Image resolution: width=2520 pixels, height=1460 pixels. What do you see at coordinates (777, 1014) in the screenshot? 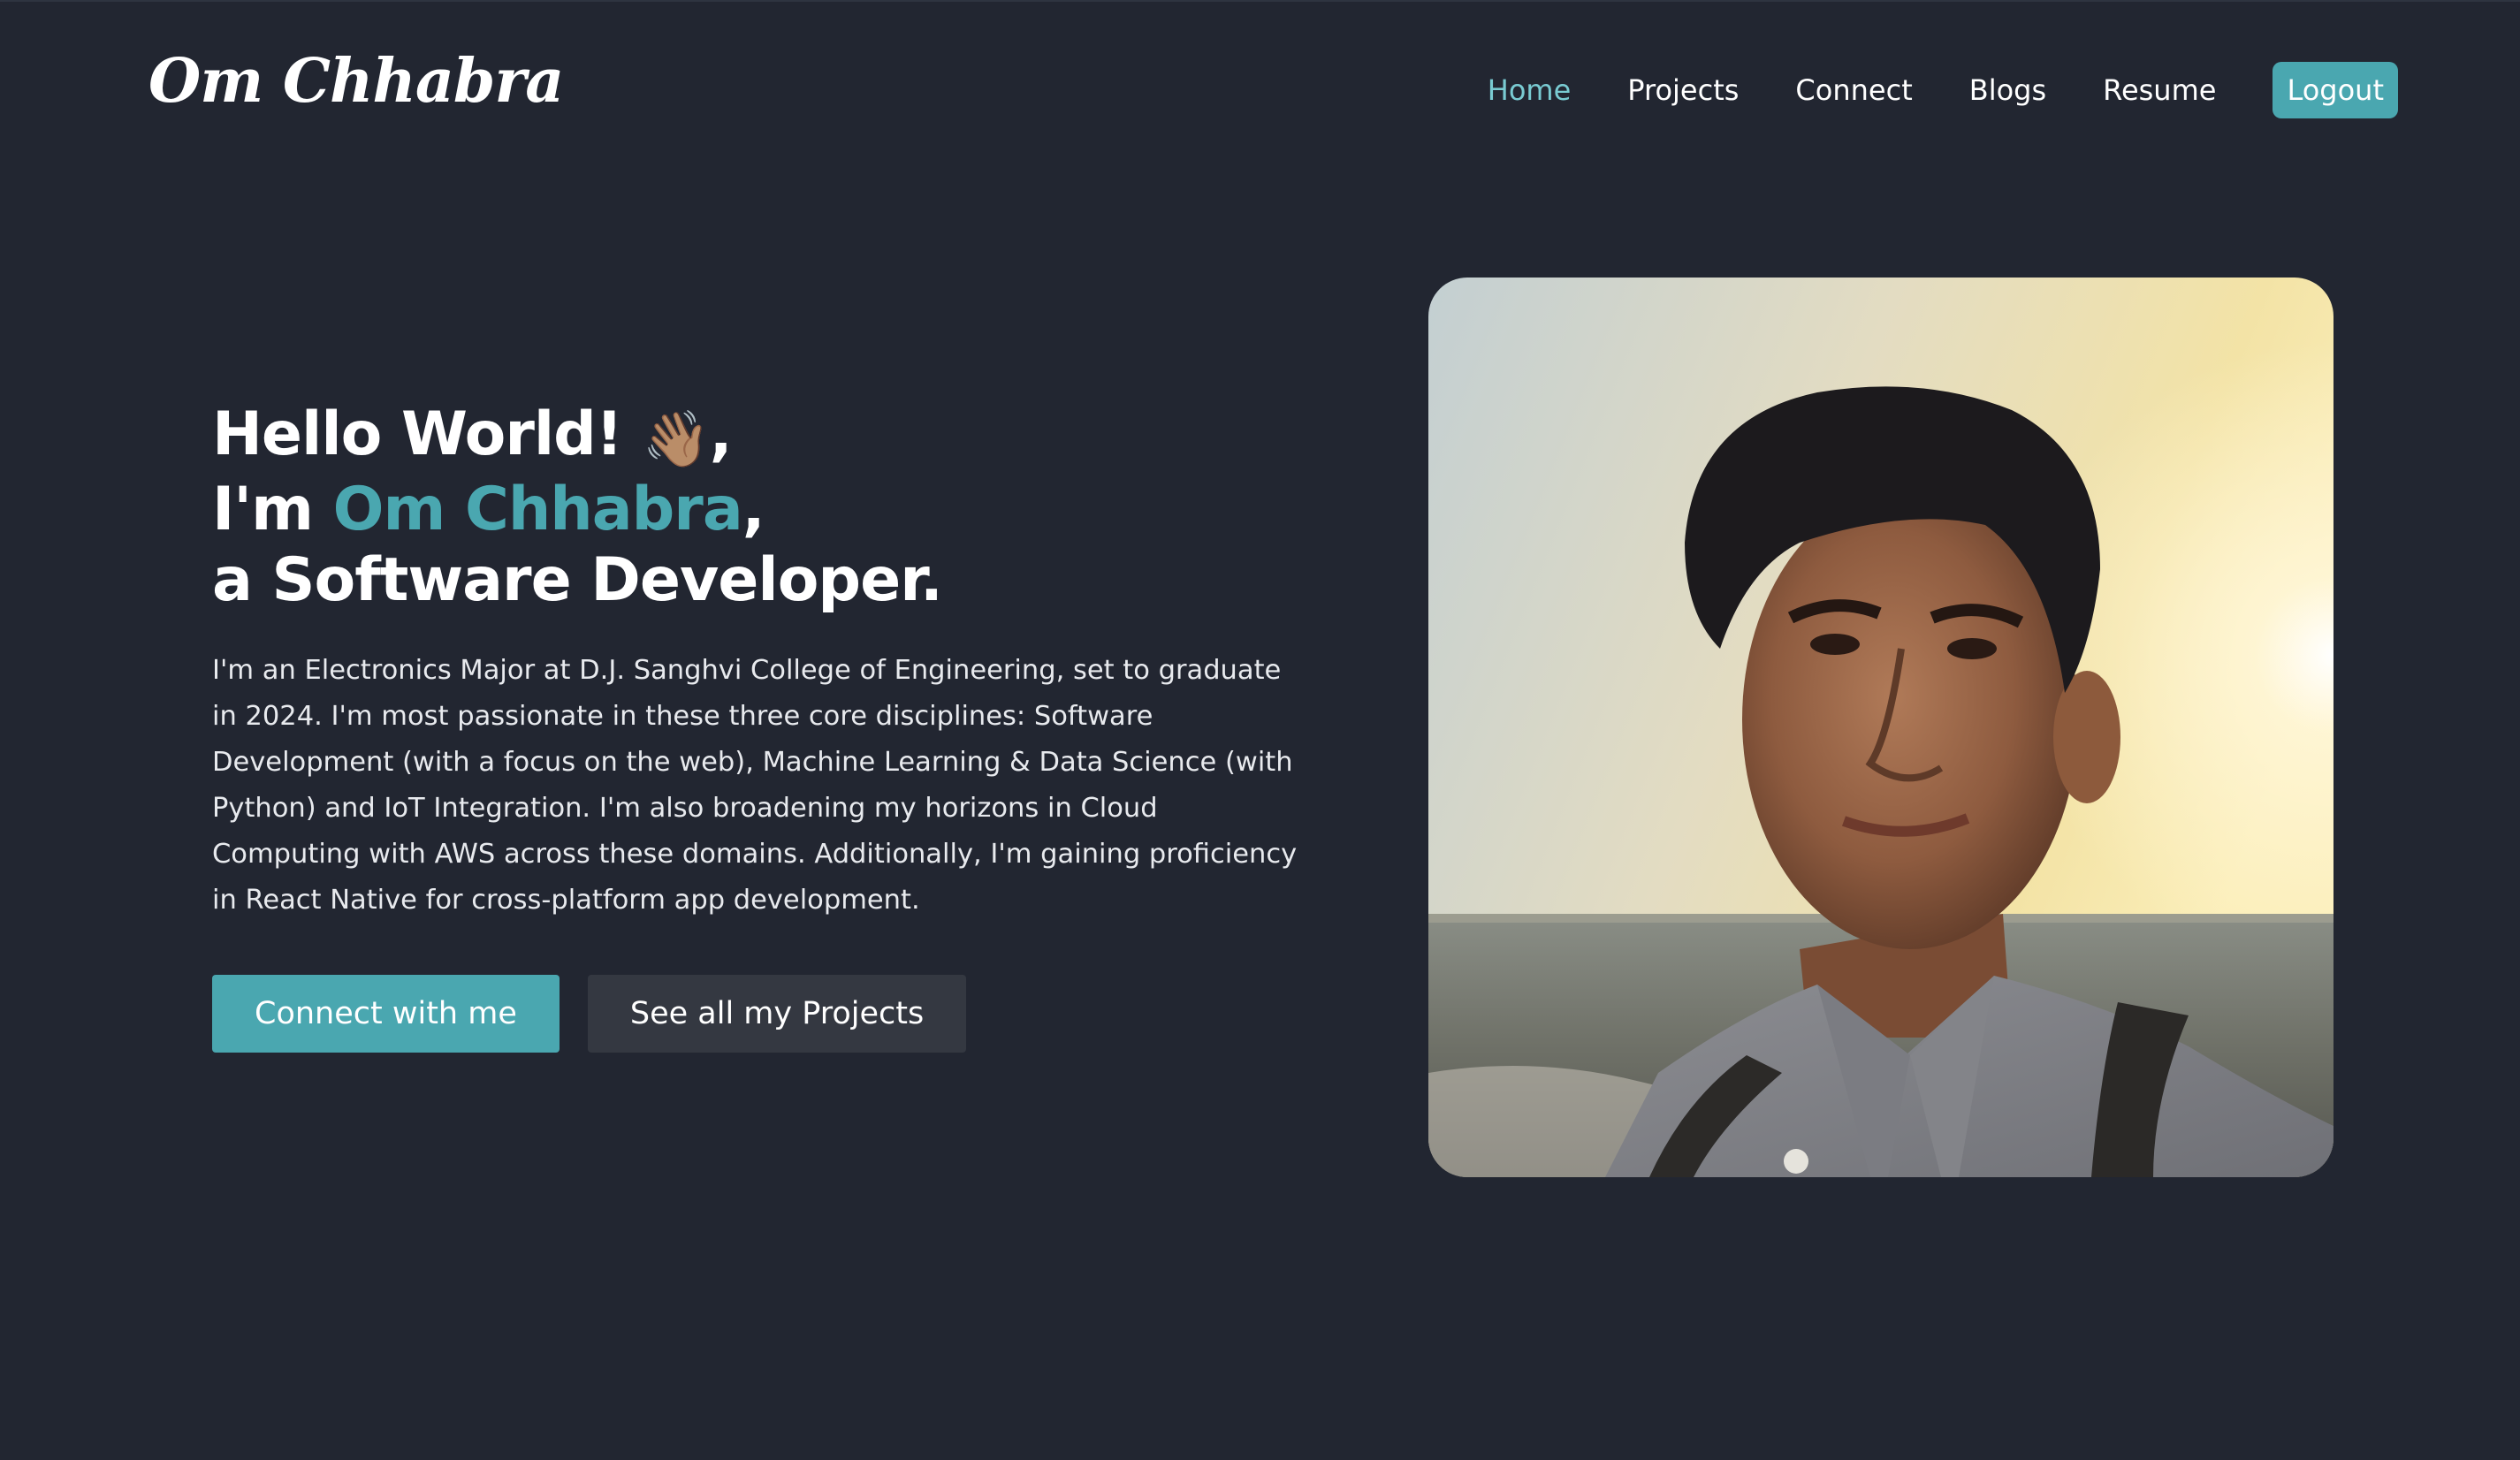
I see `projects-button: See all my Projects` at bounding box center [777, 1014].